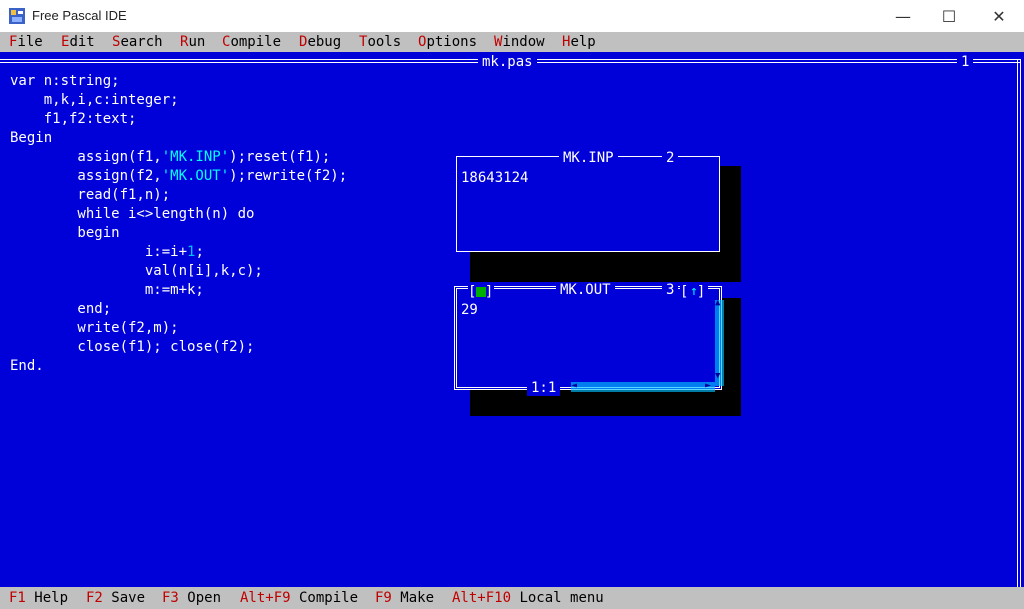 This screenshot has height=609, width=1024. I want to click on menu-search: Search, so click(137, 42).